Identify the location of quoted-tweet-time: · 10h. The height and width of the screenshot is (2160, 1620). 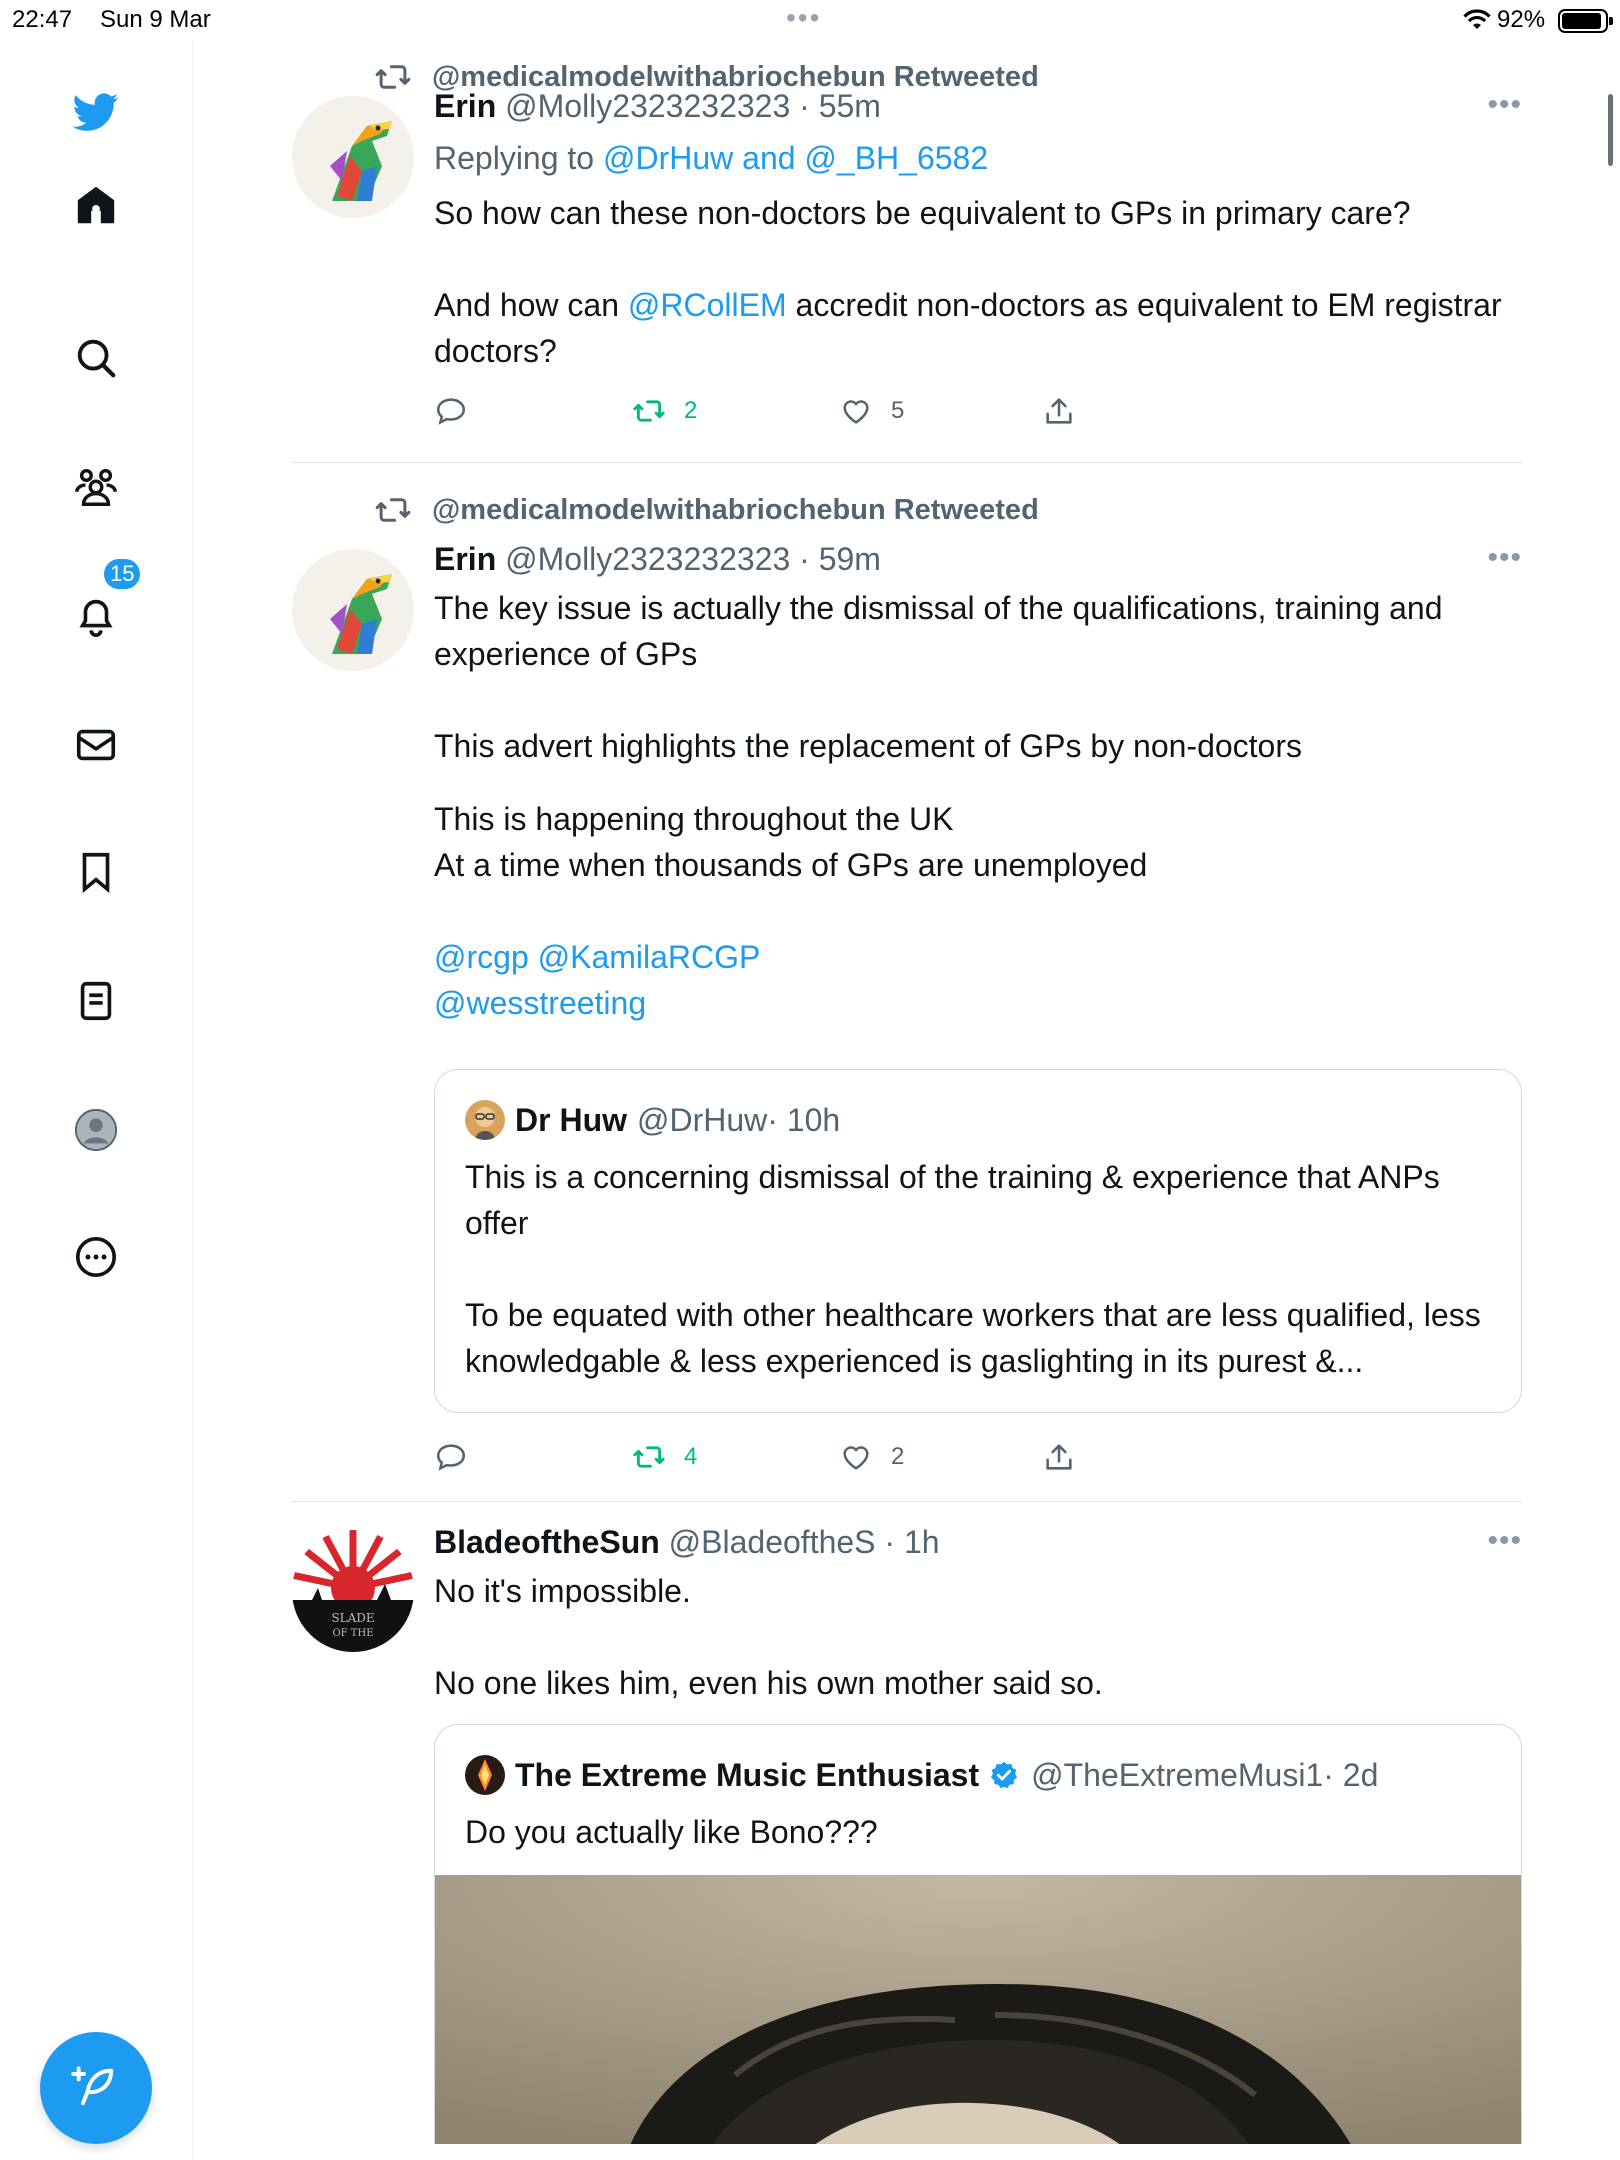
(804, 1120).